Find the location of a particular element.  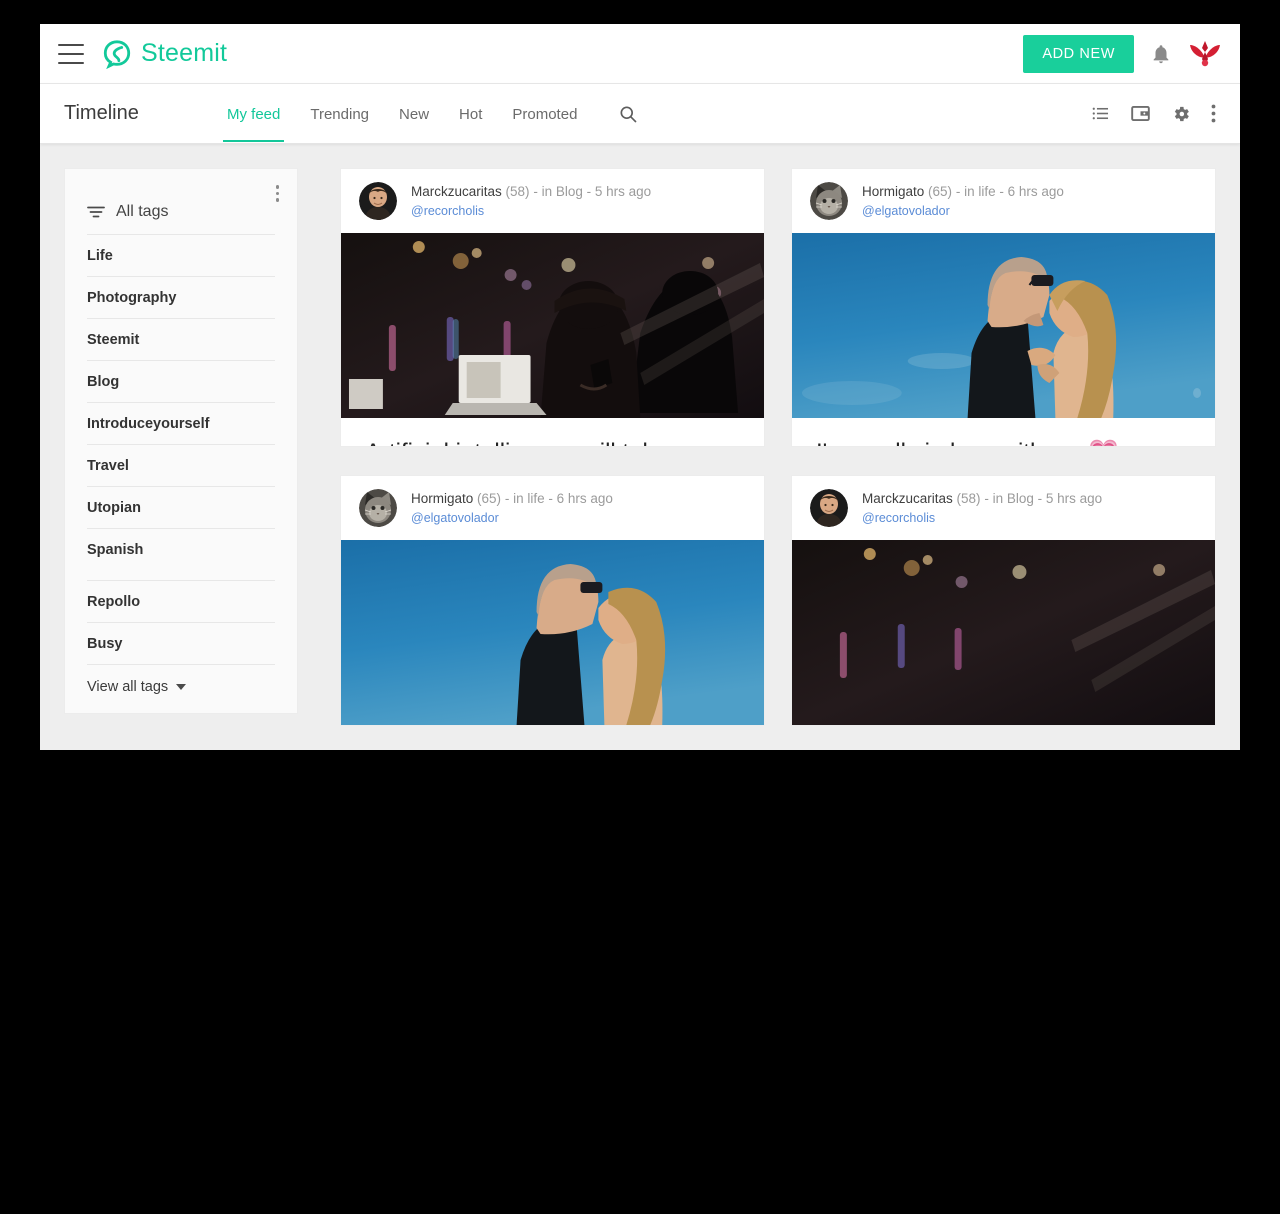

sidebar-tag-utopian: Utopian is located at coordinates (181, 507).